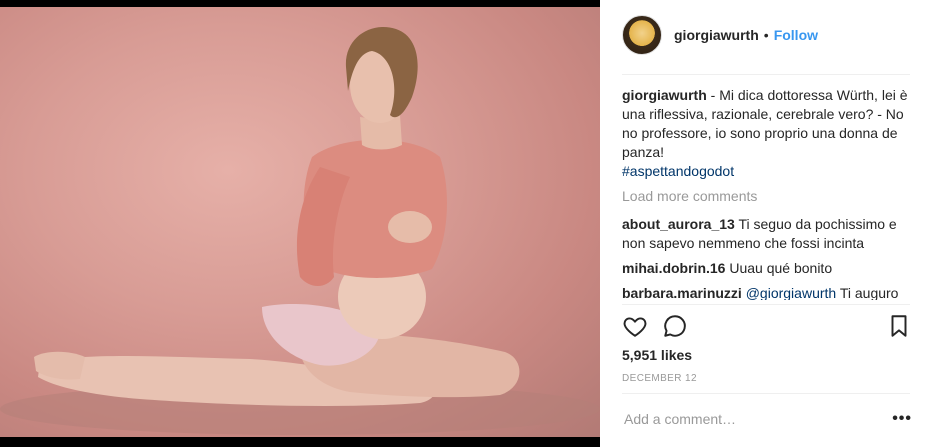 The width and height of the screenshot is (932, 447). I want to click on avatar, so click(642, 35).